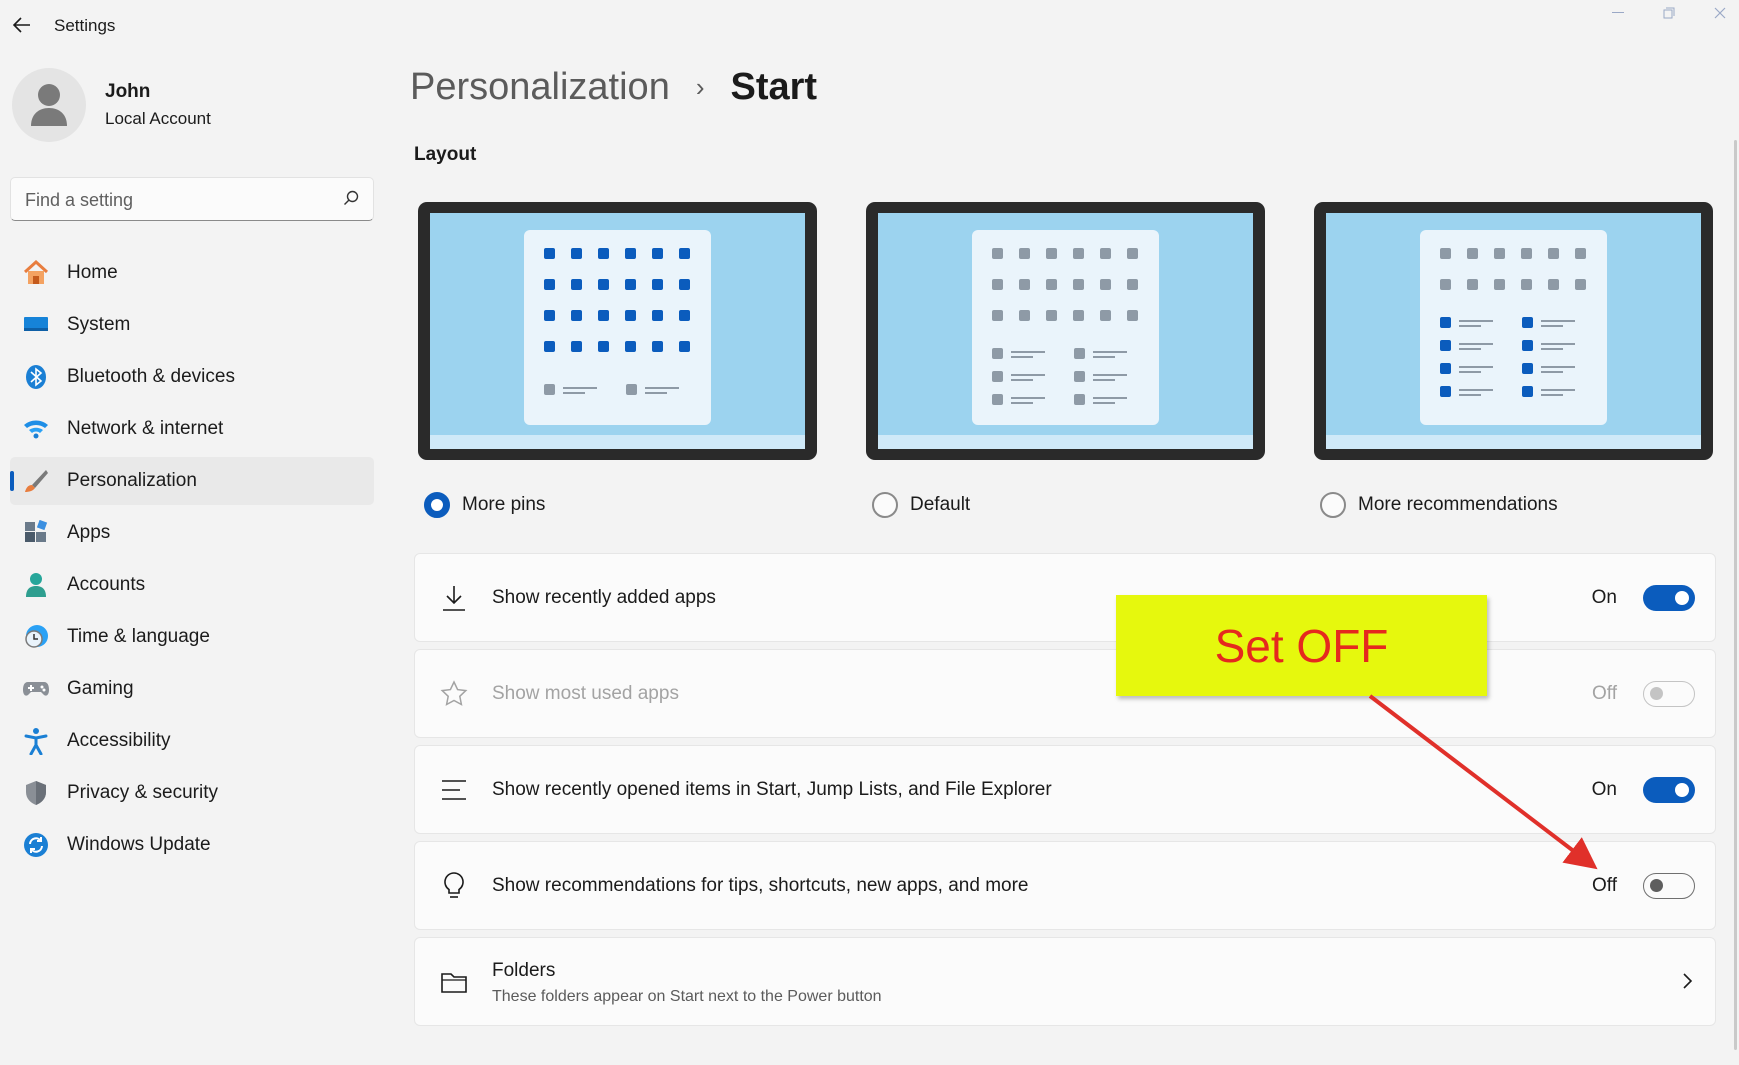 This screenshot has width=1739, height=1065. What do you see at coordinates (524, 970) in the screenshot?
I see `setting-label: Folders` at bounding box center [524, 970].